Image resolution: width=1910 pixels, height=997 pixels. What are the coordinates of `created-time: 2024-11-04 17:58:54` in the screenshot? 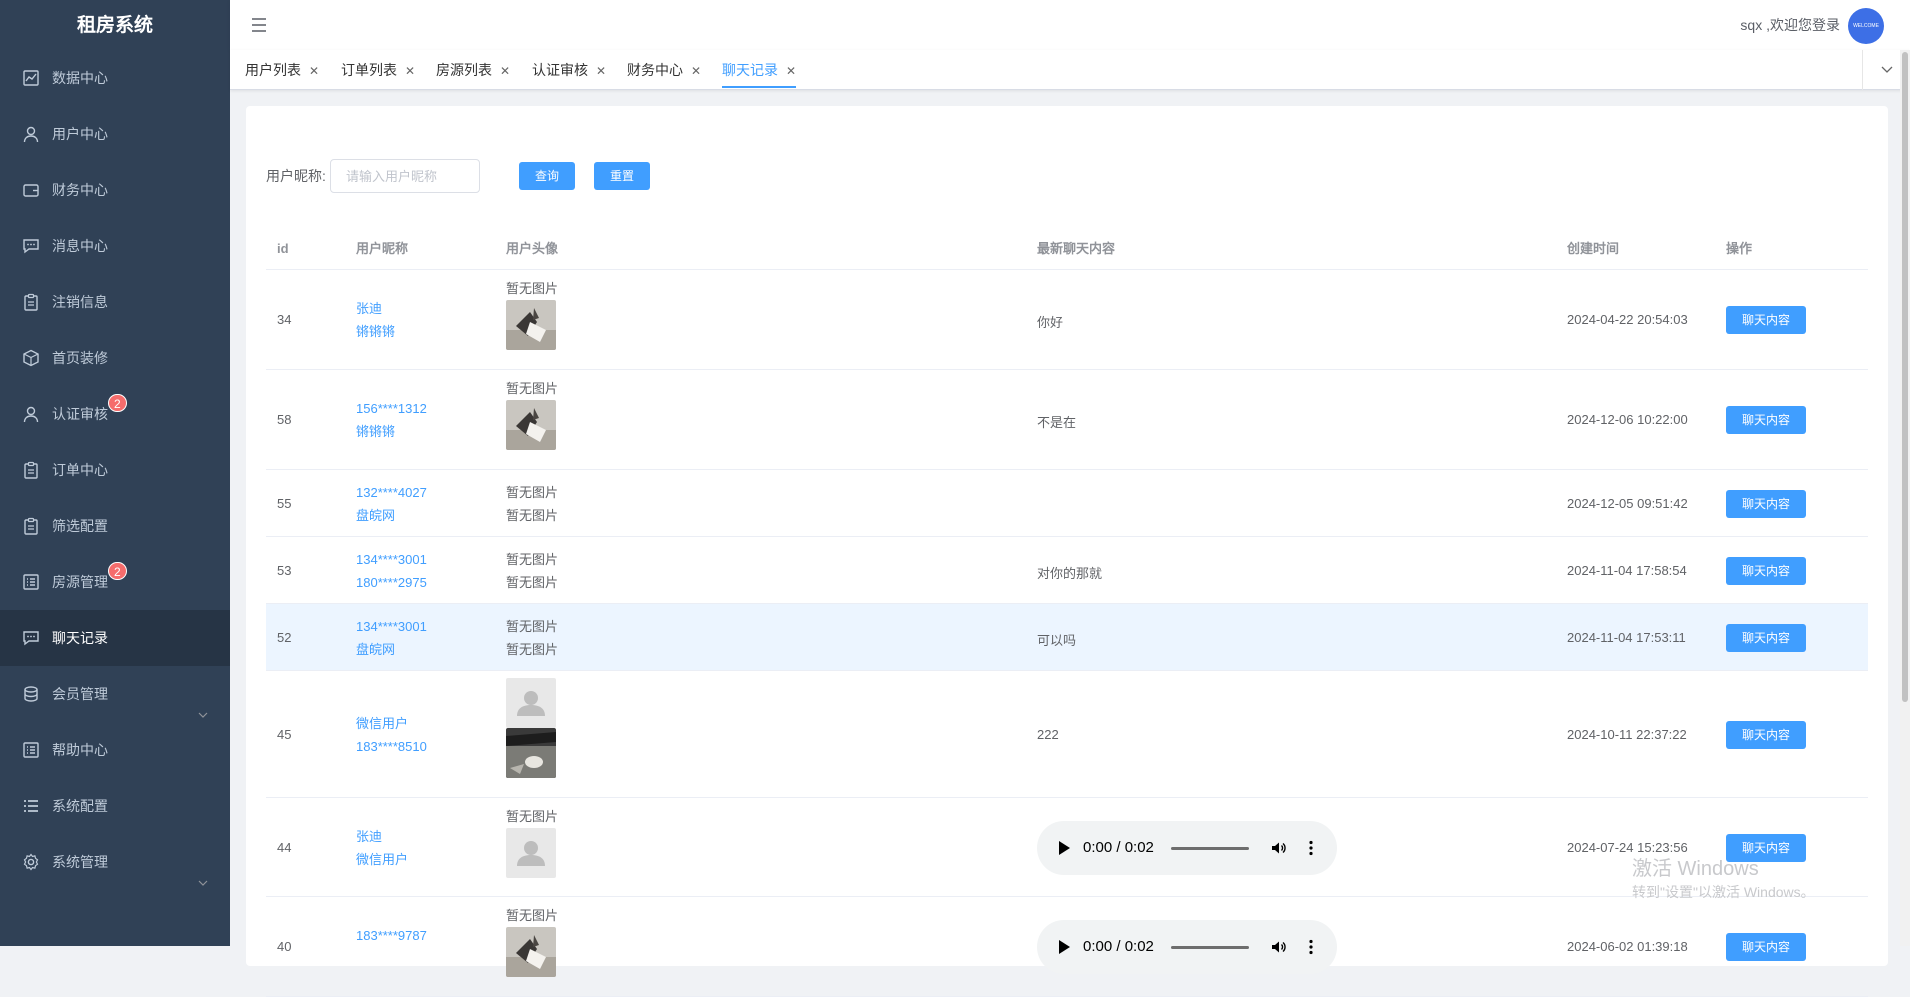 It's located at (1627, 570).